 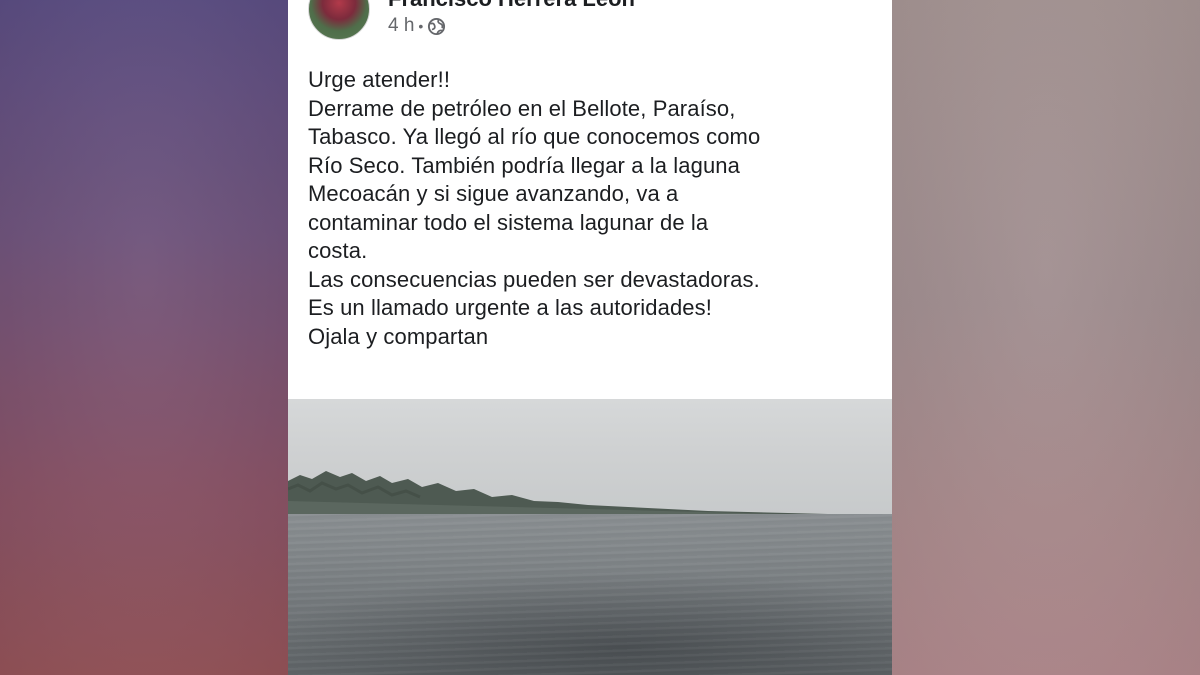 What do you see at coordinates (417, 26) in the screenshot?
I see `post-meta: 4 h •` at bounding box center [417, 26].